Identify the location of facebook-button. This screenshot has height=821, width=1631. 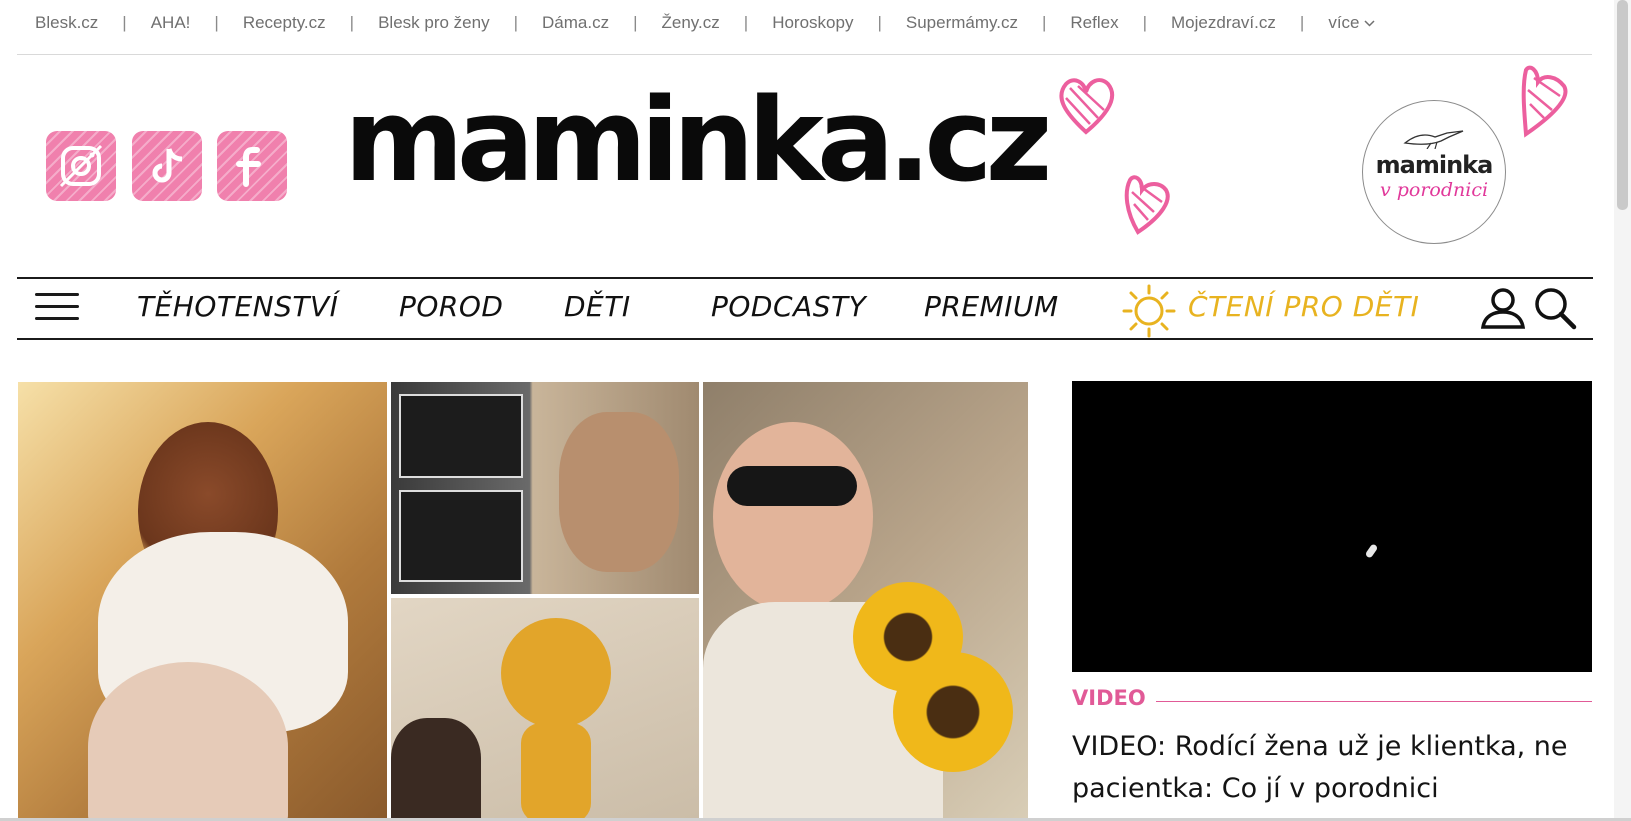
(252, 166).